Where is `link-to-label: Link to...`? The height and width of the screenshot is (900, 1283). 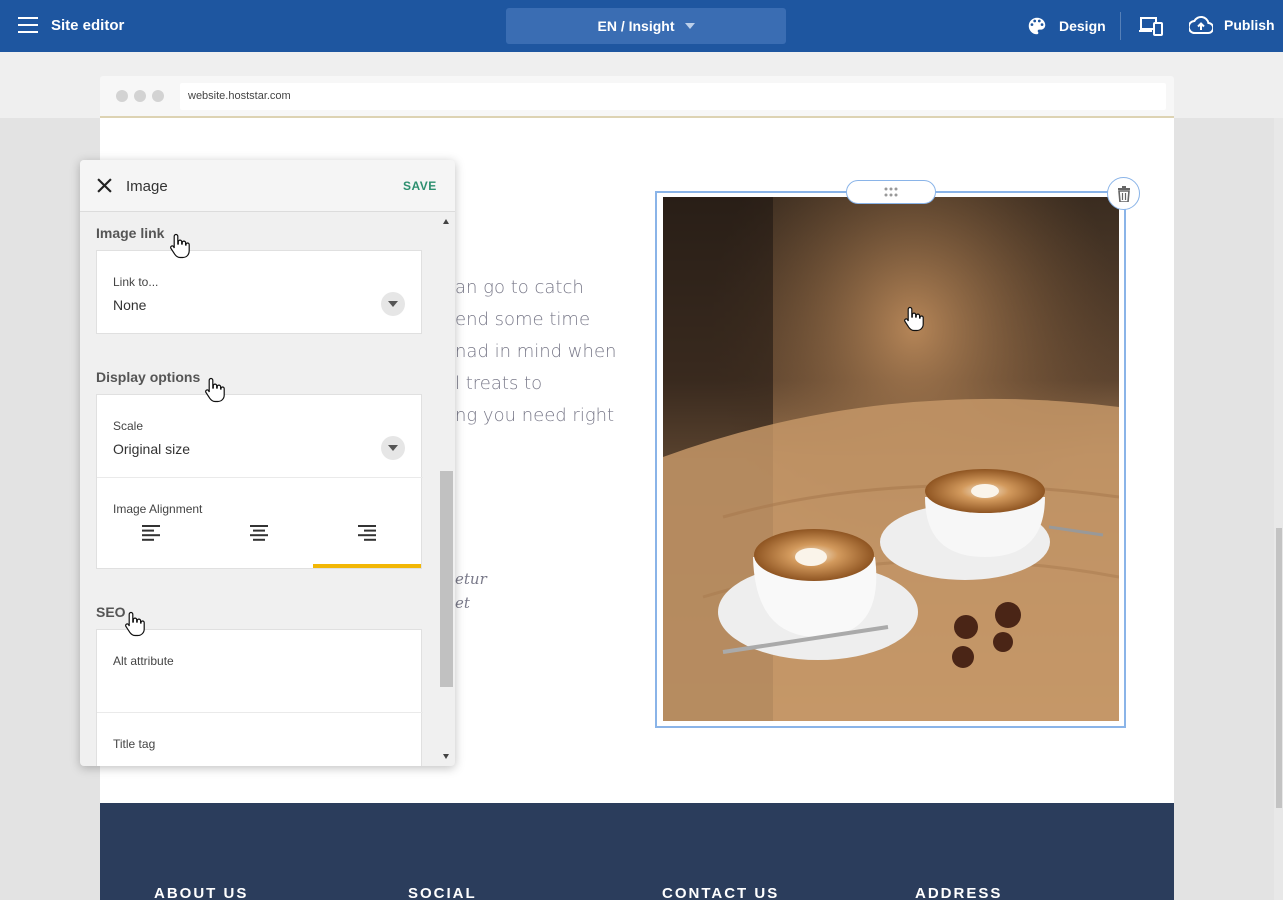 link-to-label: Link to... is located at coordinates (136, 282).